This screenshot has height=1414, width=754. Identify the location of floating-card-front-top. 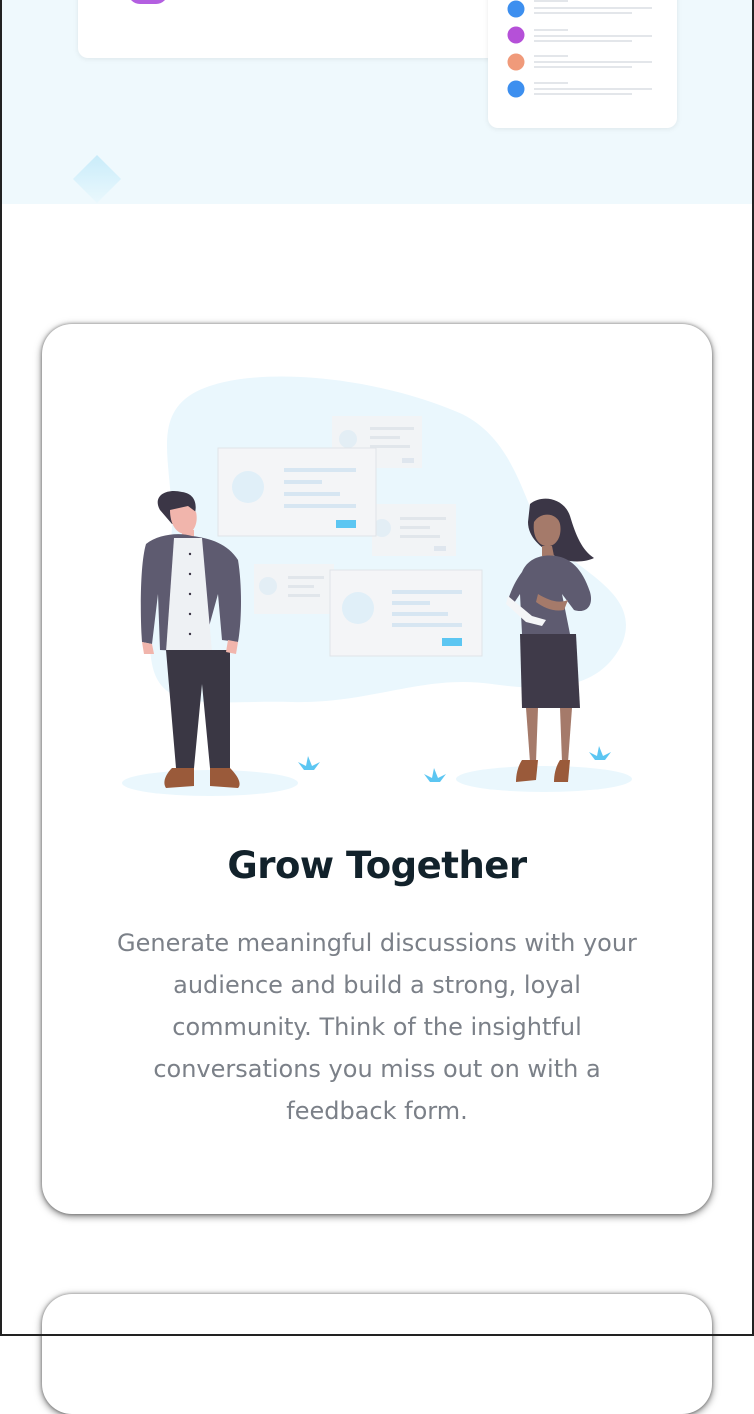
(297, 492).